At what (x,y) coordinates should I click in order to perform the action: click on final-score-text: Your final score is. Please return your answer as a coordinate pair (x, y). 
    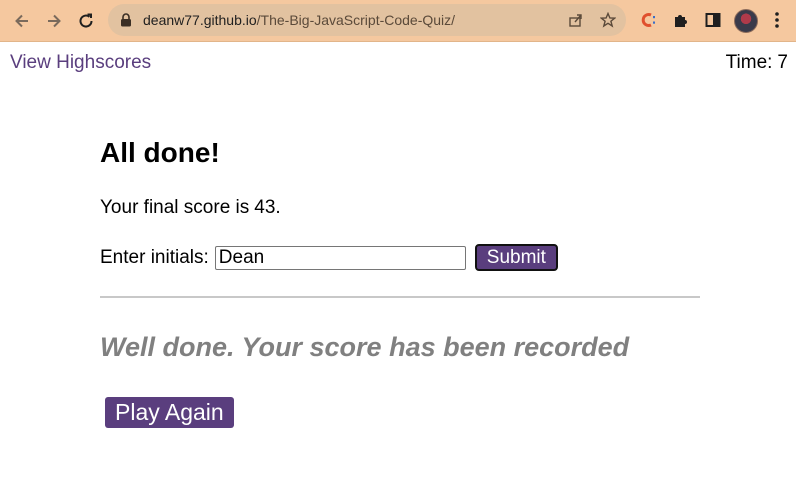
    Looking at the image, I should click on (175, 207).